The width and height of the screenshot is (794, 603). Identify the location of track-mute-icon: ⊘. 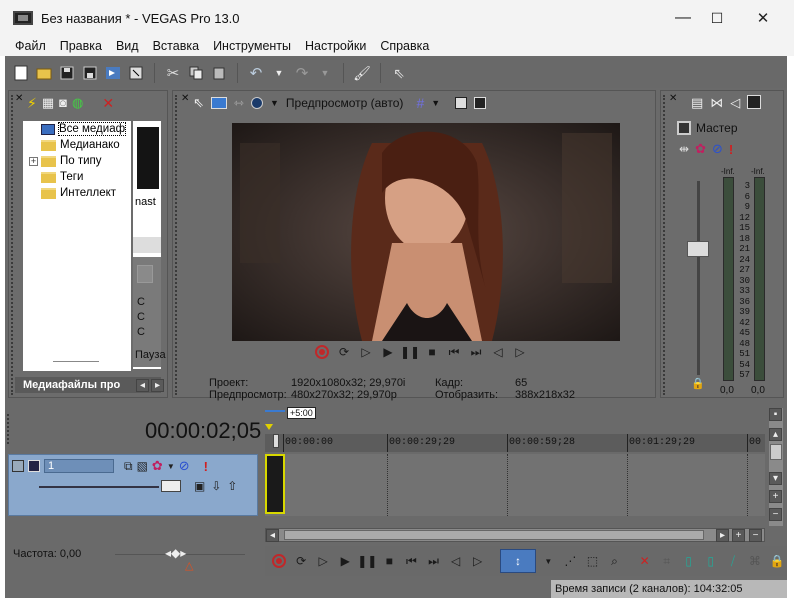
(184, 466).